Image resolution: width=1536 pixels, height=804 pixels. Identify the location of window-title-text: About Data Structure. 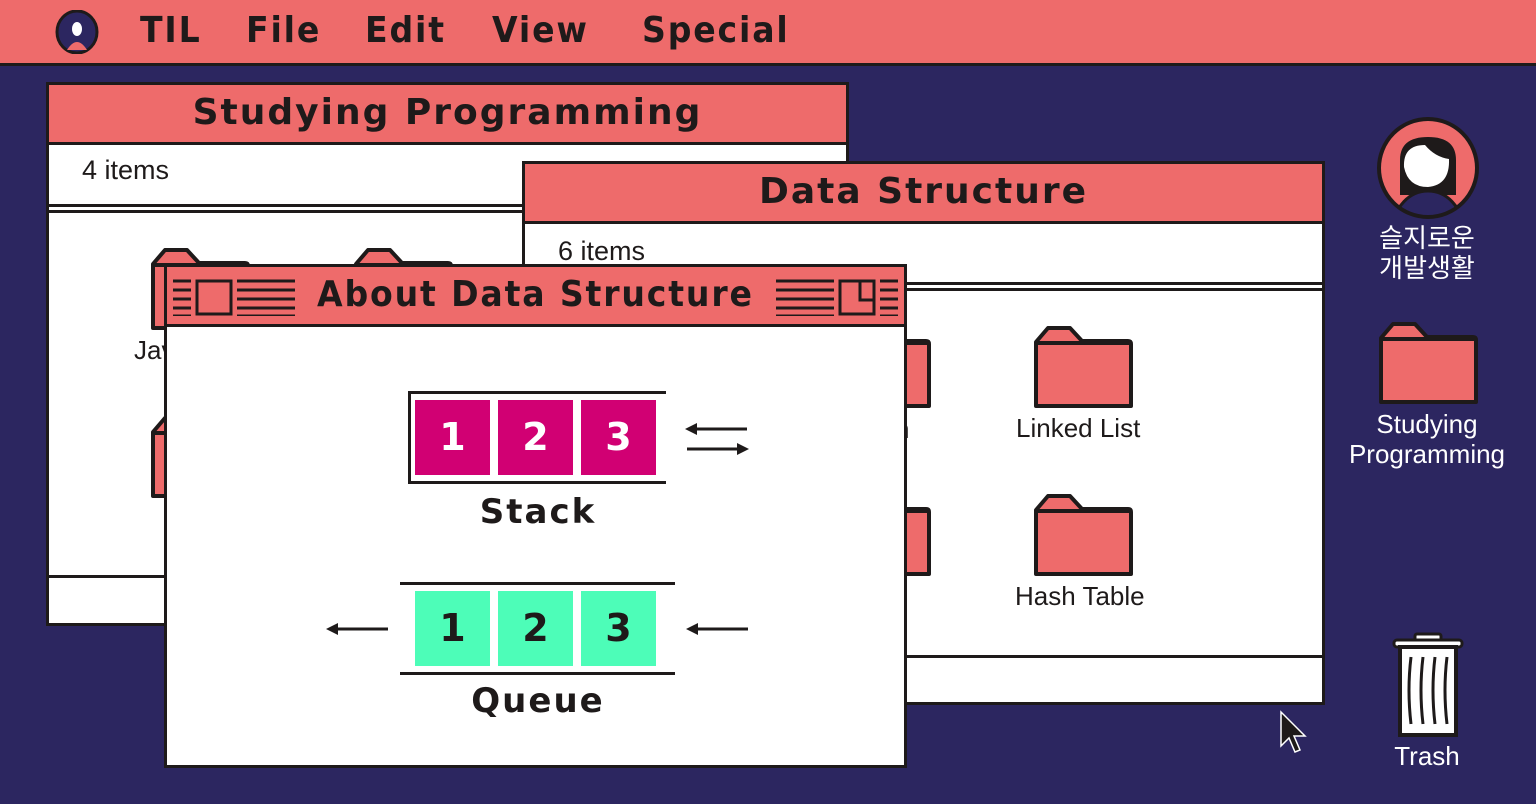
(535, 294).